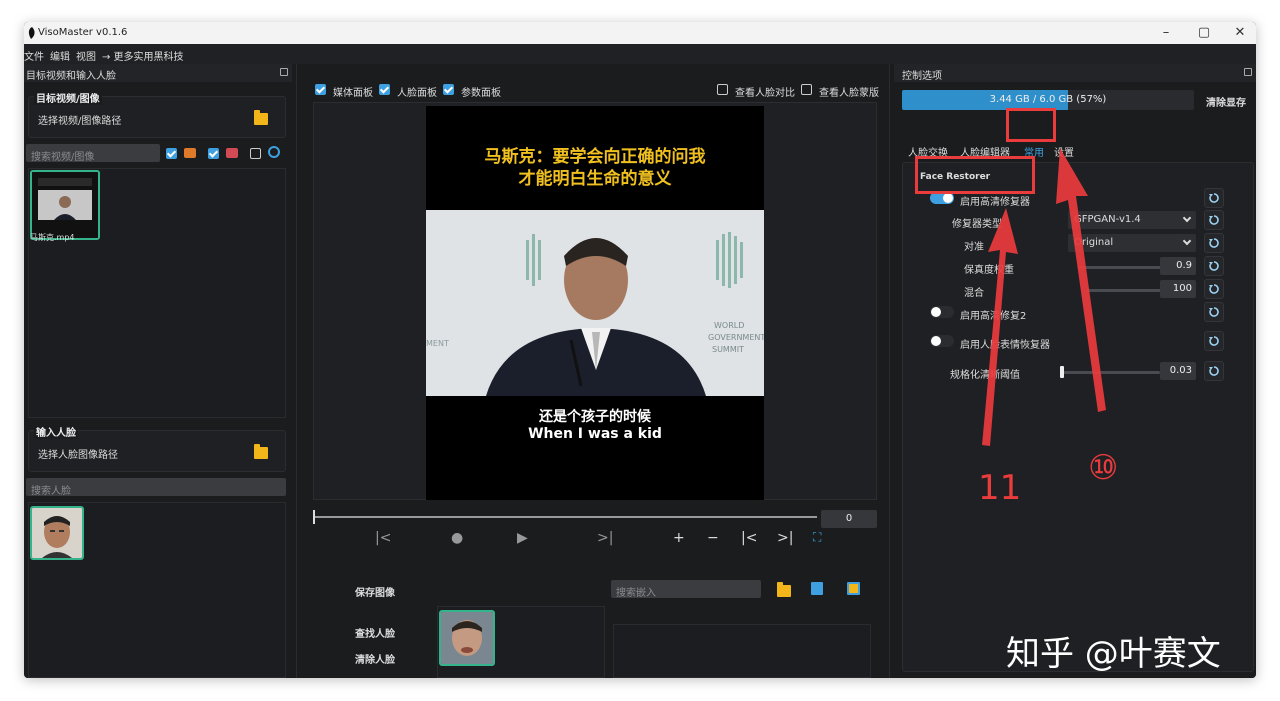 This screenshot has height=701, width=1280. What do you see at coordinates (1178, 289) in the screenshot?
I see `blend-value-input: 100` at bounding box center [1178, 289].